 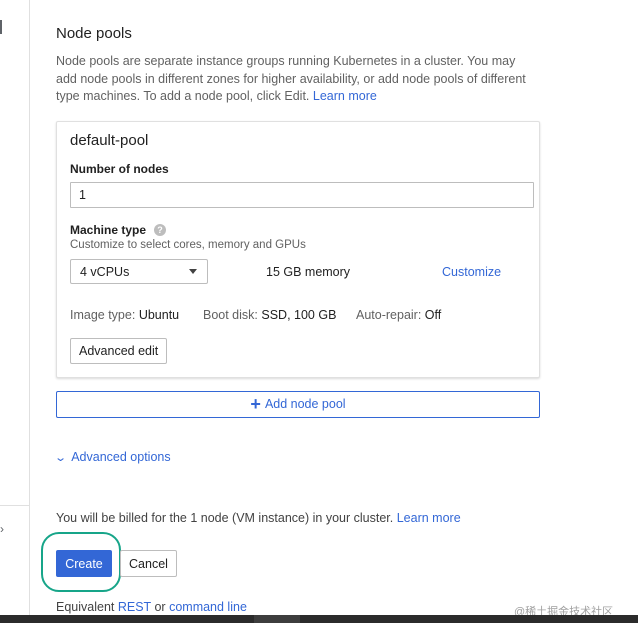 I want to click on boot-disk: Boot disk: SSD, 100 GB, so click(x=269, y=315).